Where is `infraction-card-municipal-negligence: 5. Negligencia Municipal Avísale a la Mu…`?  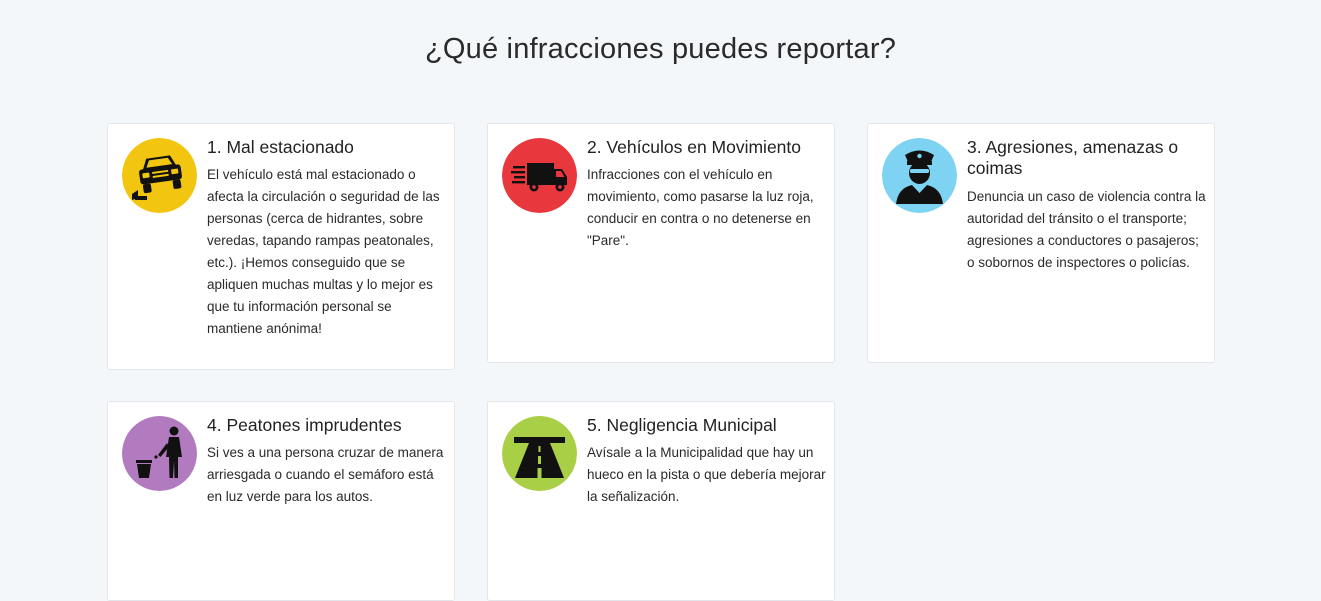
infraction-card-municipal-negligence: 5. Negligencia Municipal Avísale a la Mu… is located at coordinates (661, 501).